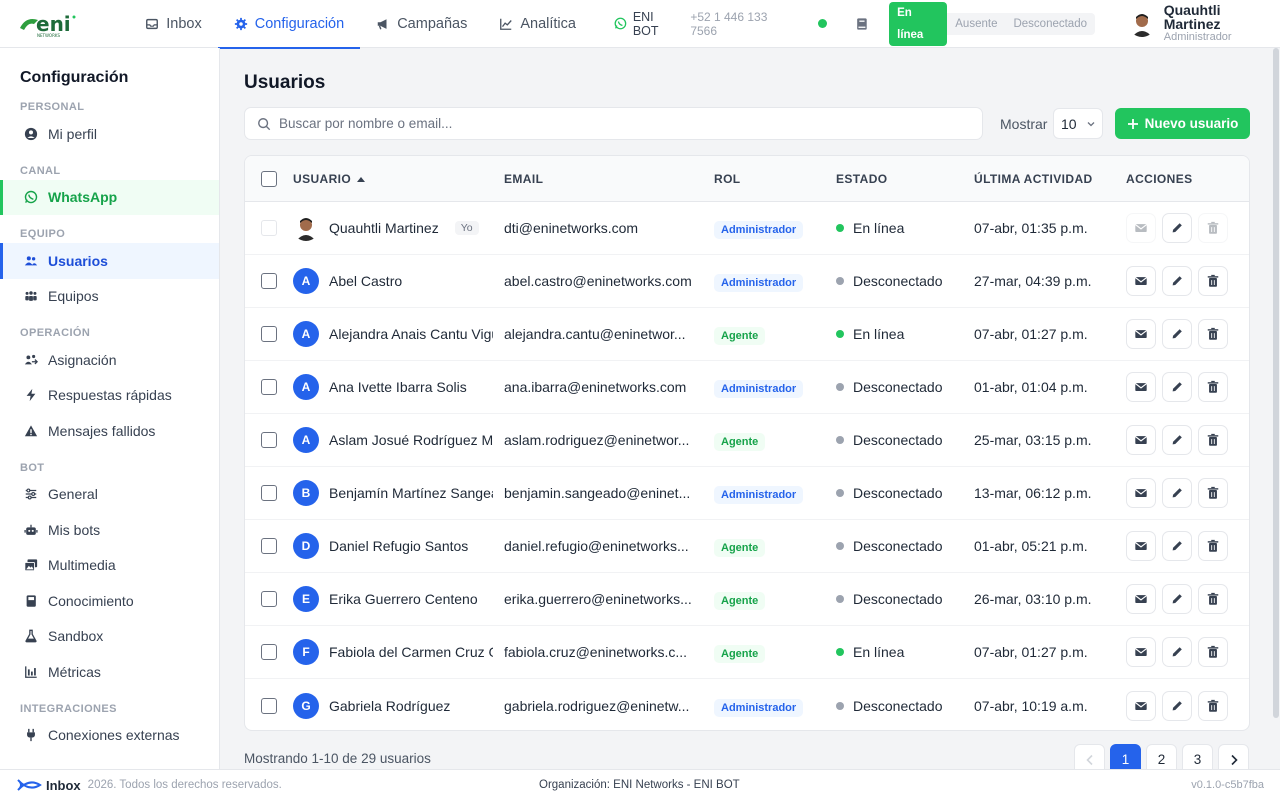  Describe the element at coordinates (918, 23) in the screenshot. I see `status-option-0: En línea` at that location.